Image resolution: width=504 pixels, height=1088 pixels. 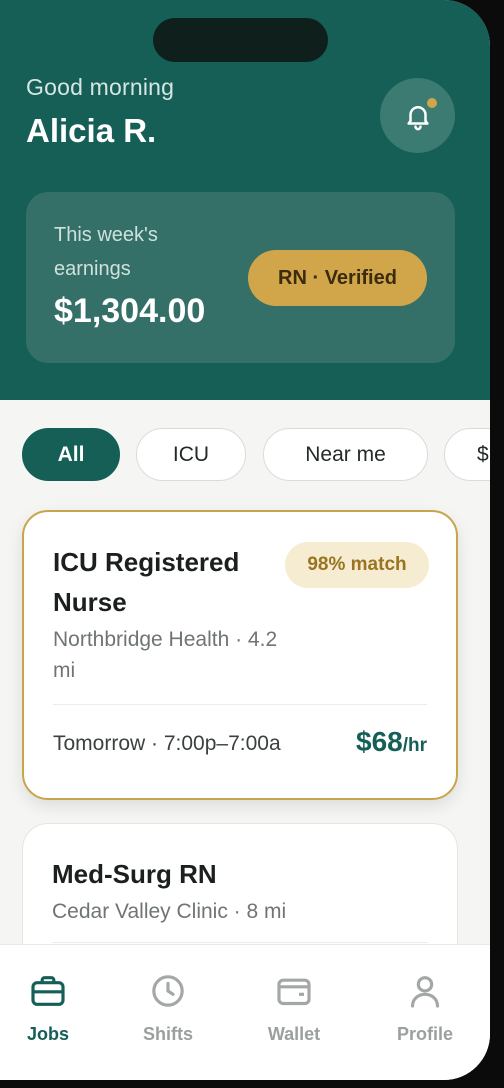 What do you see at coordinates (467, 454) in the screenshot?
I see `filter-chip-pay: $` at bounding box center [467, 454].